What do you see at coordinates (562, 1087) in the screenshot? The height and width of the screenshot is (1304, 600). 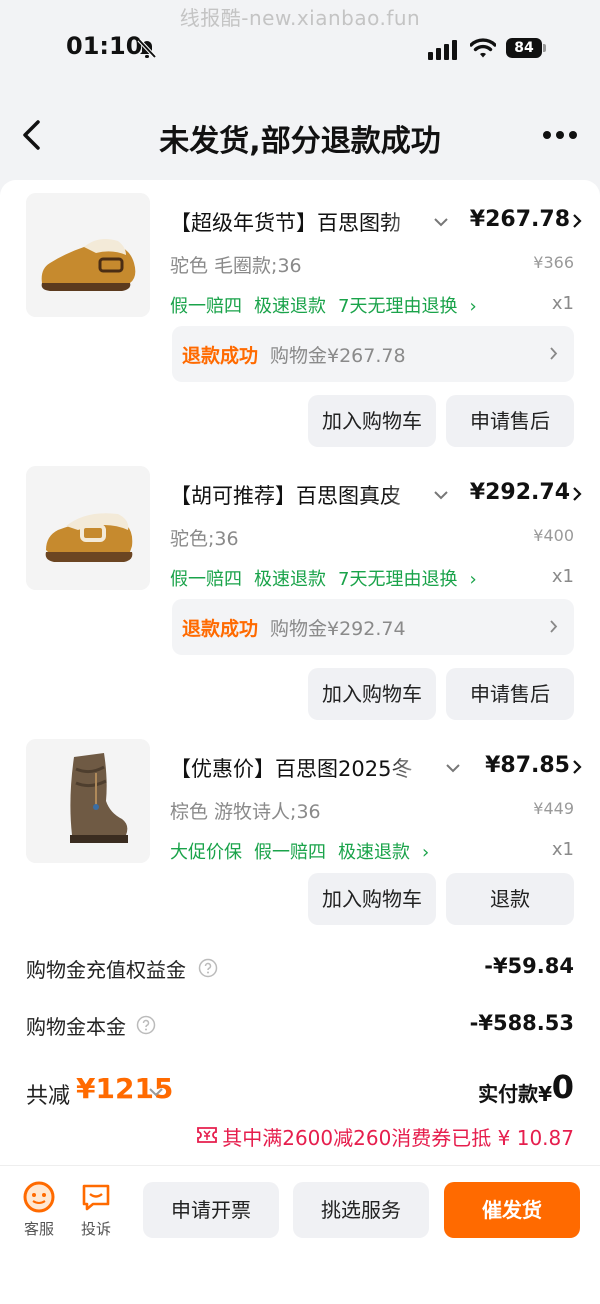 I see `paid-amount-value: 0` at bounding box center [562, 1087].